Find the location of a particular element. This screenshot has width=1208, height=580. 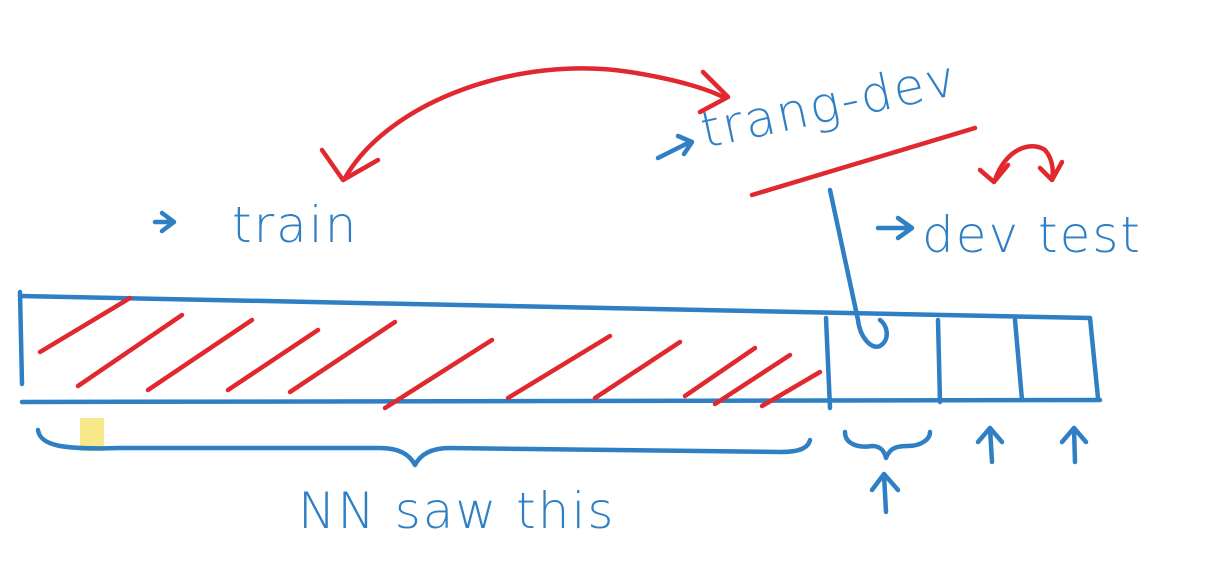

swap-arrow-dev-test is located at coordinates (1021, 164).